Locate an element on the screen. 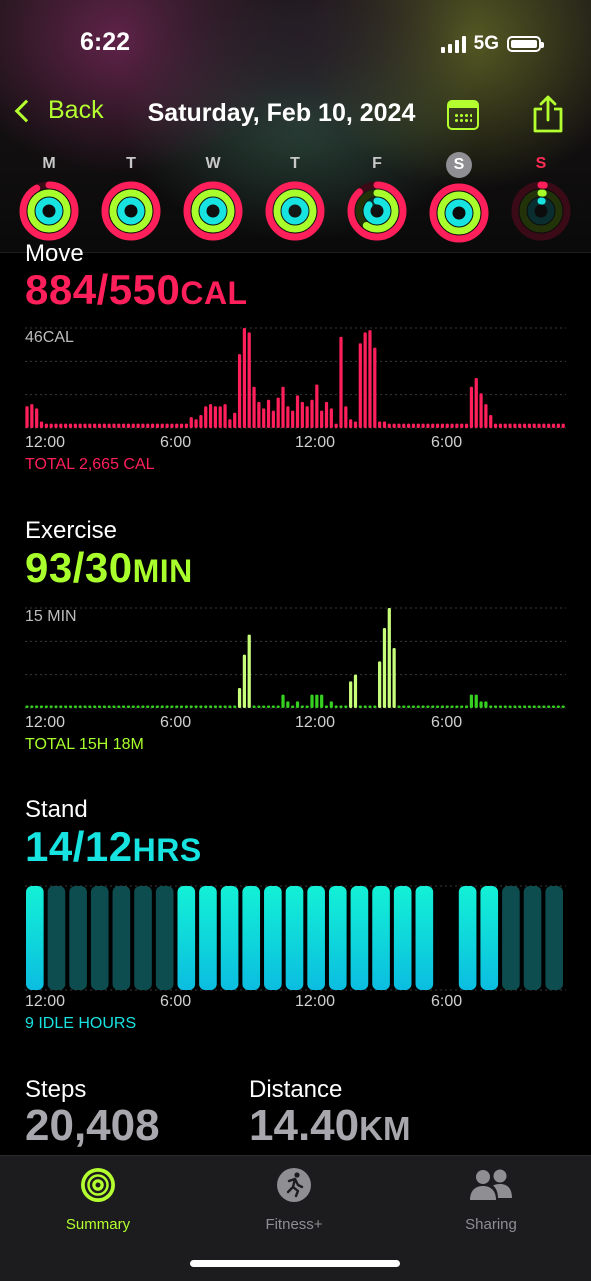 This screenshot has width=591, height=1281. share-icon is located at coordinates (548, 114).